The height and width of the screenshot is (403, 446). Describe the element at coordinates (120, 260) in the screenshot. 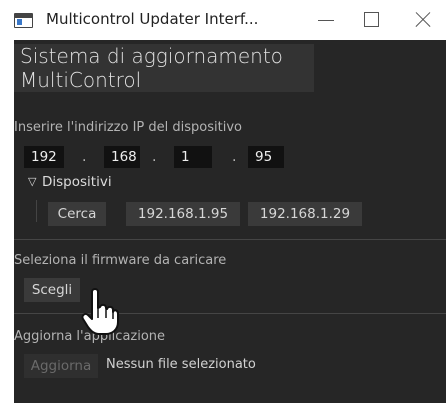

I see `firmware-section-label: Seleziona il firmware da caricare` at that location.